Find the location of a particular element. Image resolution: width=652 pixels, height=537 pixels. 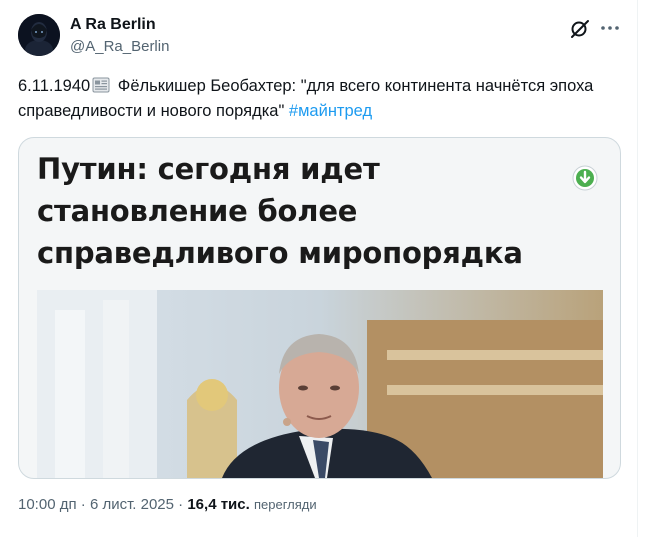

views-count: 16,4 тис. is located at coordinates (218, 504).